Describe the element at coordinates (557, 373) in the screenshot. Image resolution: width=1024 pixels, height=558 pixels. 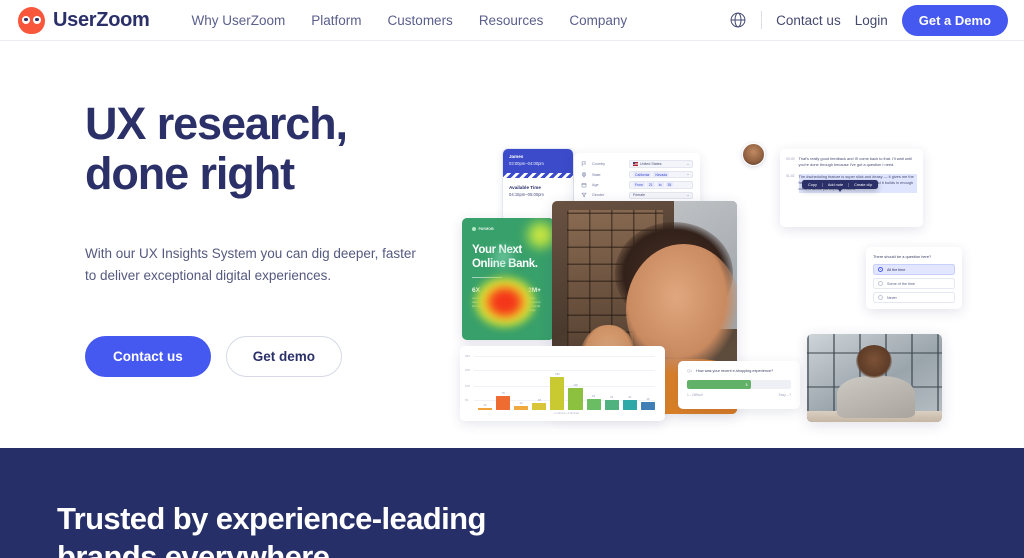
I see `bar-value-label: 182` at that location.